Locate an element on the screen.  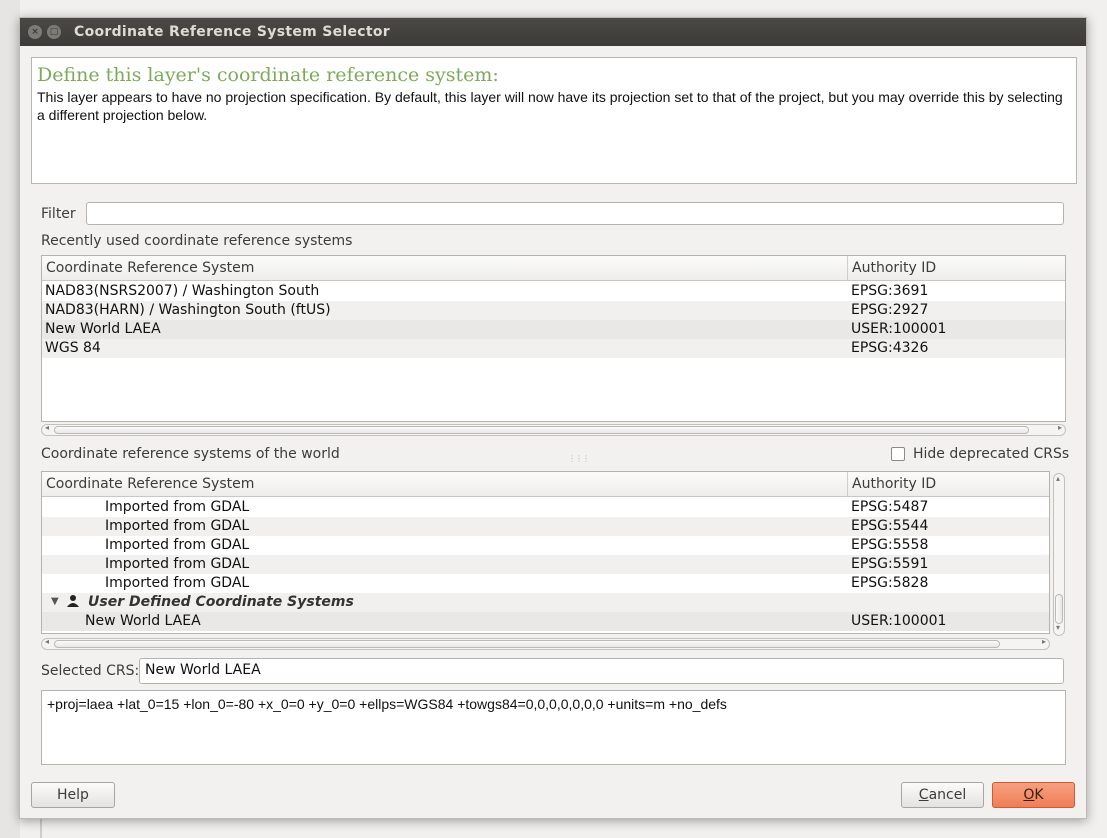
cancel-label: ancel is located at coordinates (947, 795).